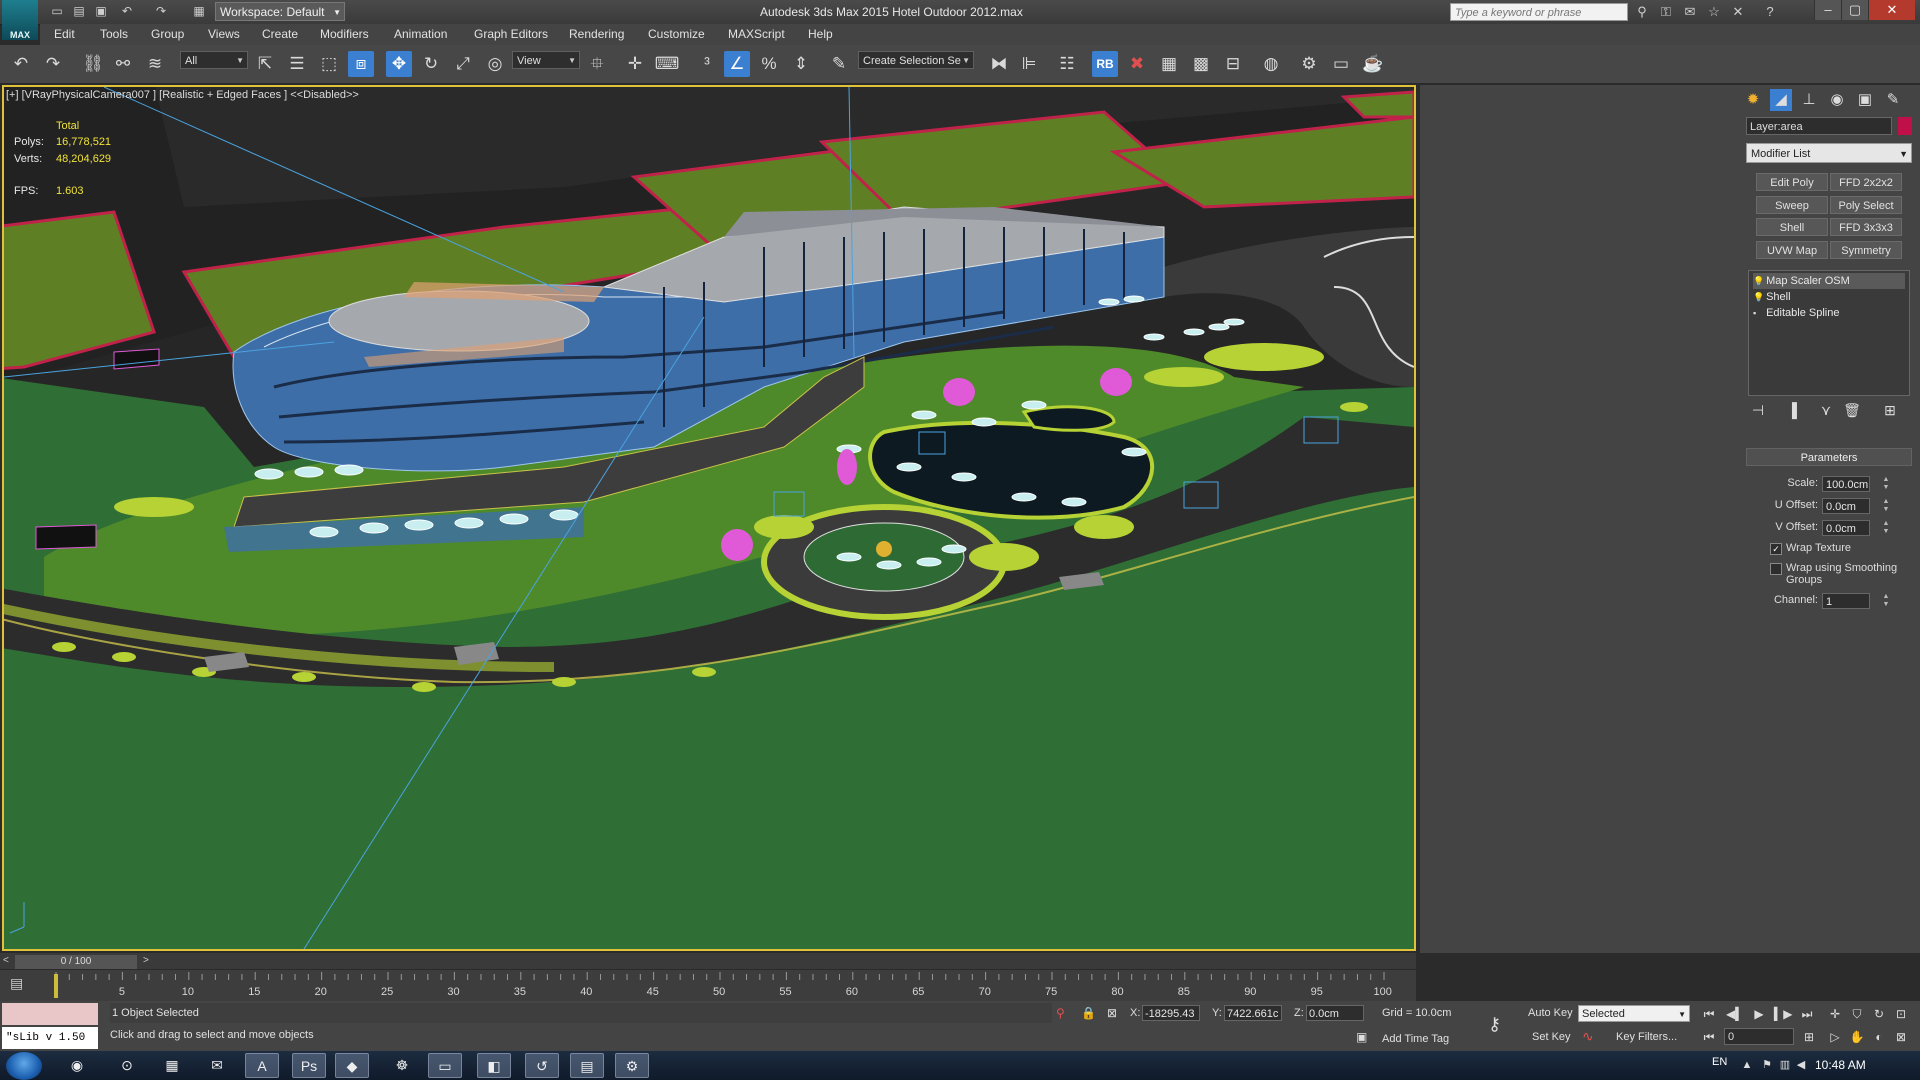  I want to click on track-bar, so click(708, 985).